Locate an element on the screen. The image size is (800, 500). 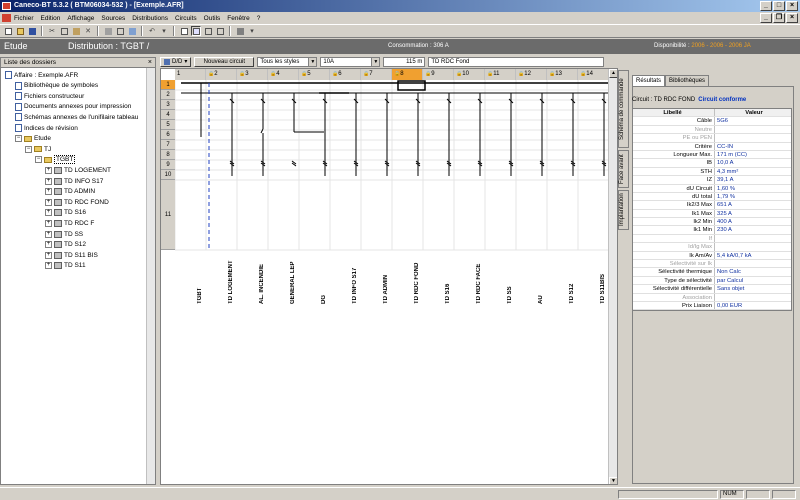
calculate-icon is located at coordinates (240, 31).